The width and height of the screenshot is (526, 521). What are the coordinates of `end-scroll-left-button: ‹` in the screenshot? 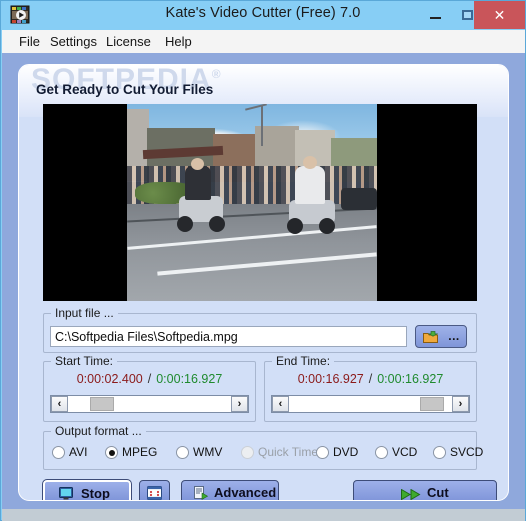 It's located at (280, 404).